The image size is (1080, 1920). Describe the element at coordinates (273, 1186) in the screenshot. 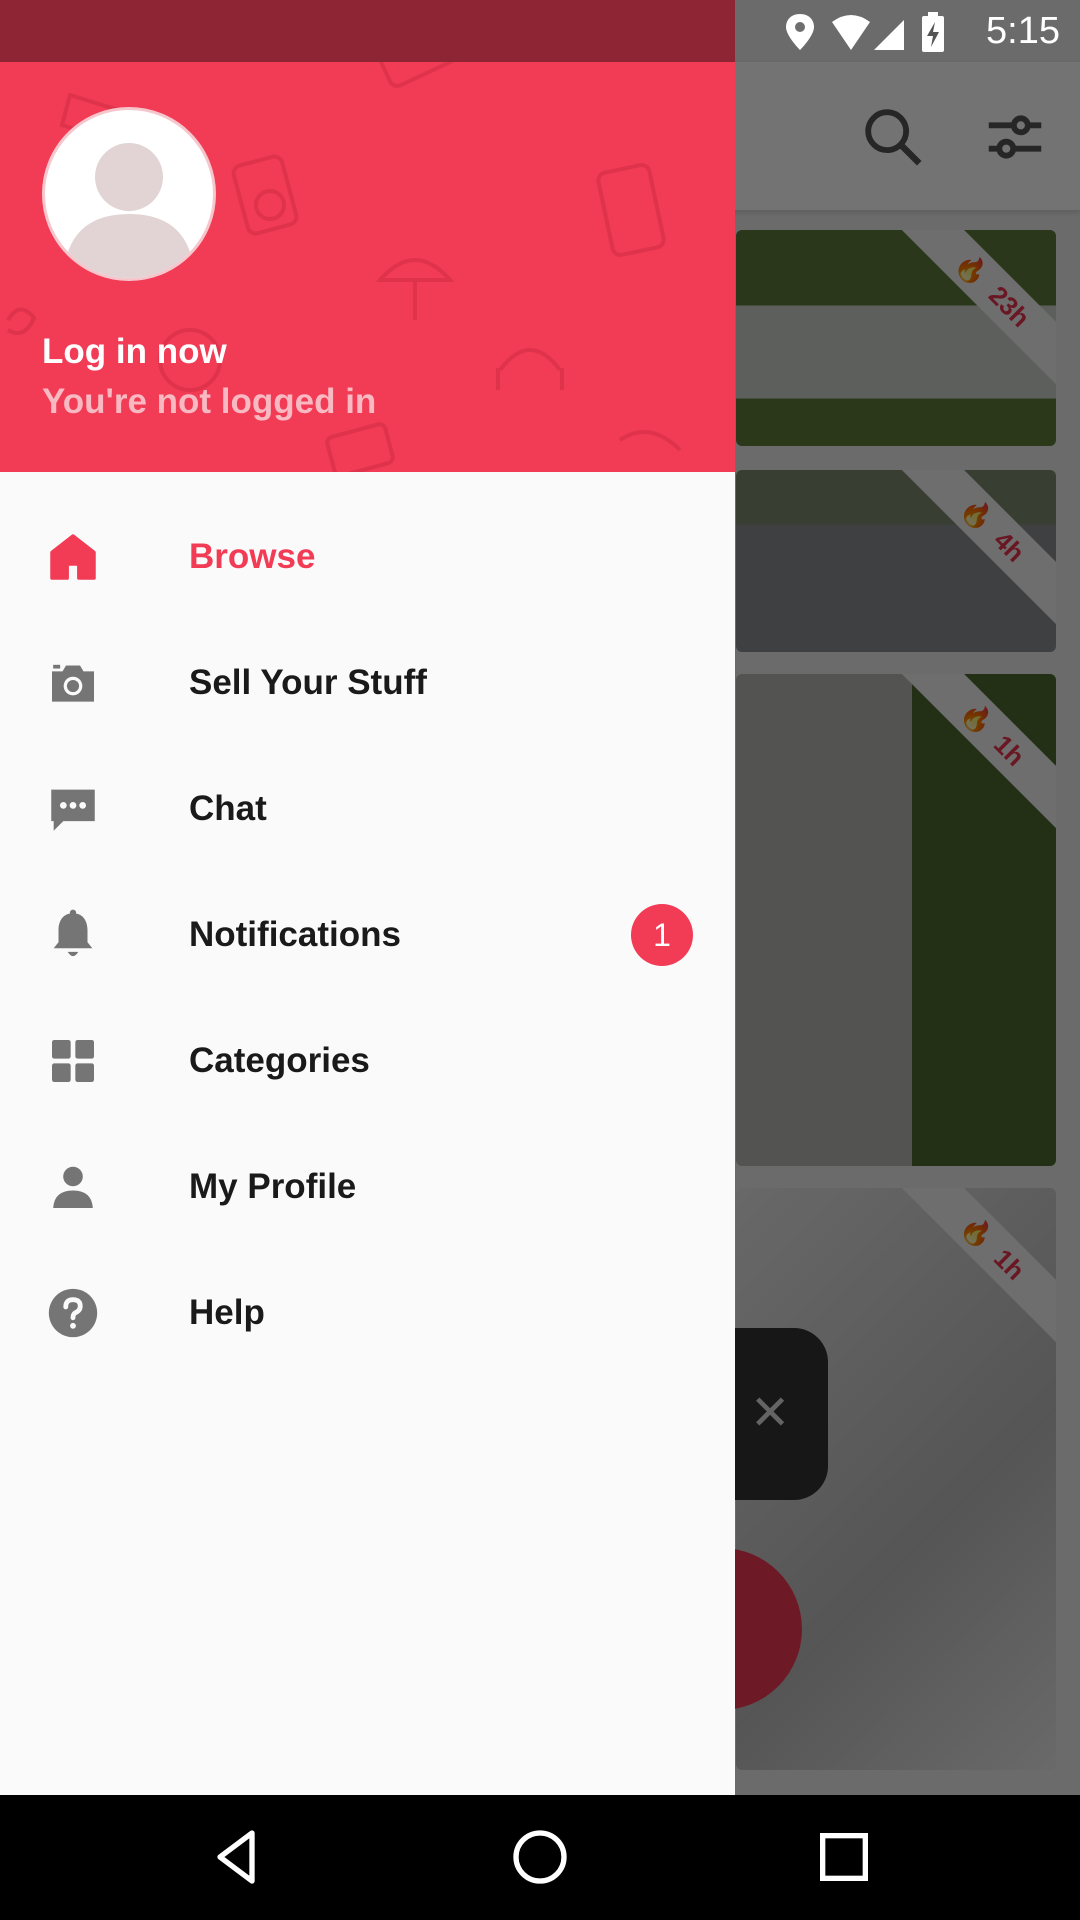

I see `menu-item-label: My Profile` at that location.